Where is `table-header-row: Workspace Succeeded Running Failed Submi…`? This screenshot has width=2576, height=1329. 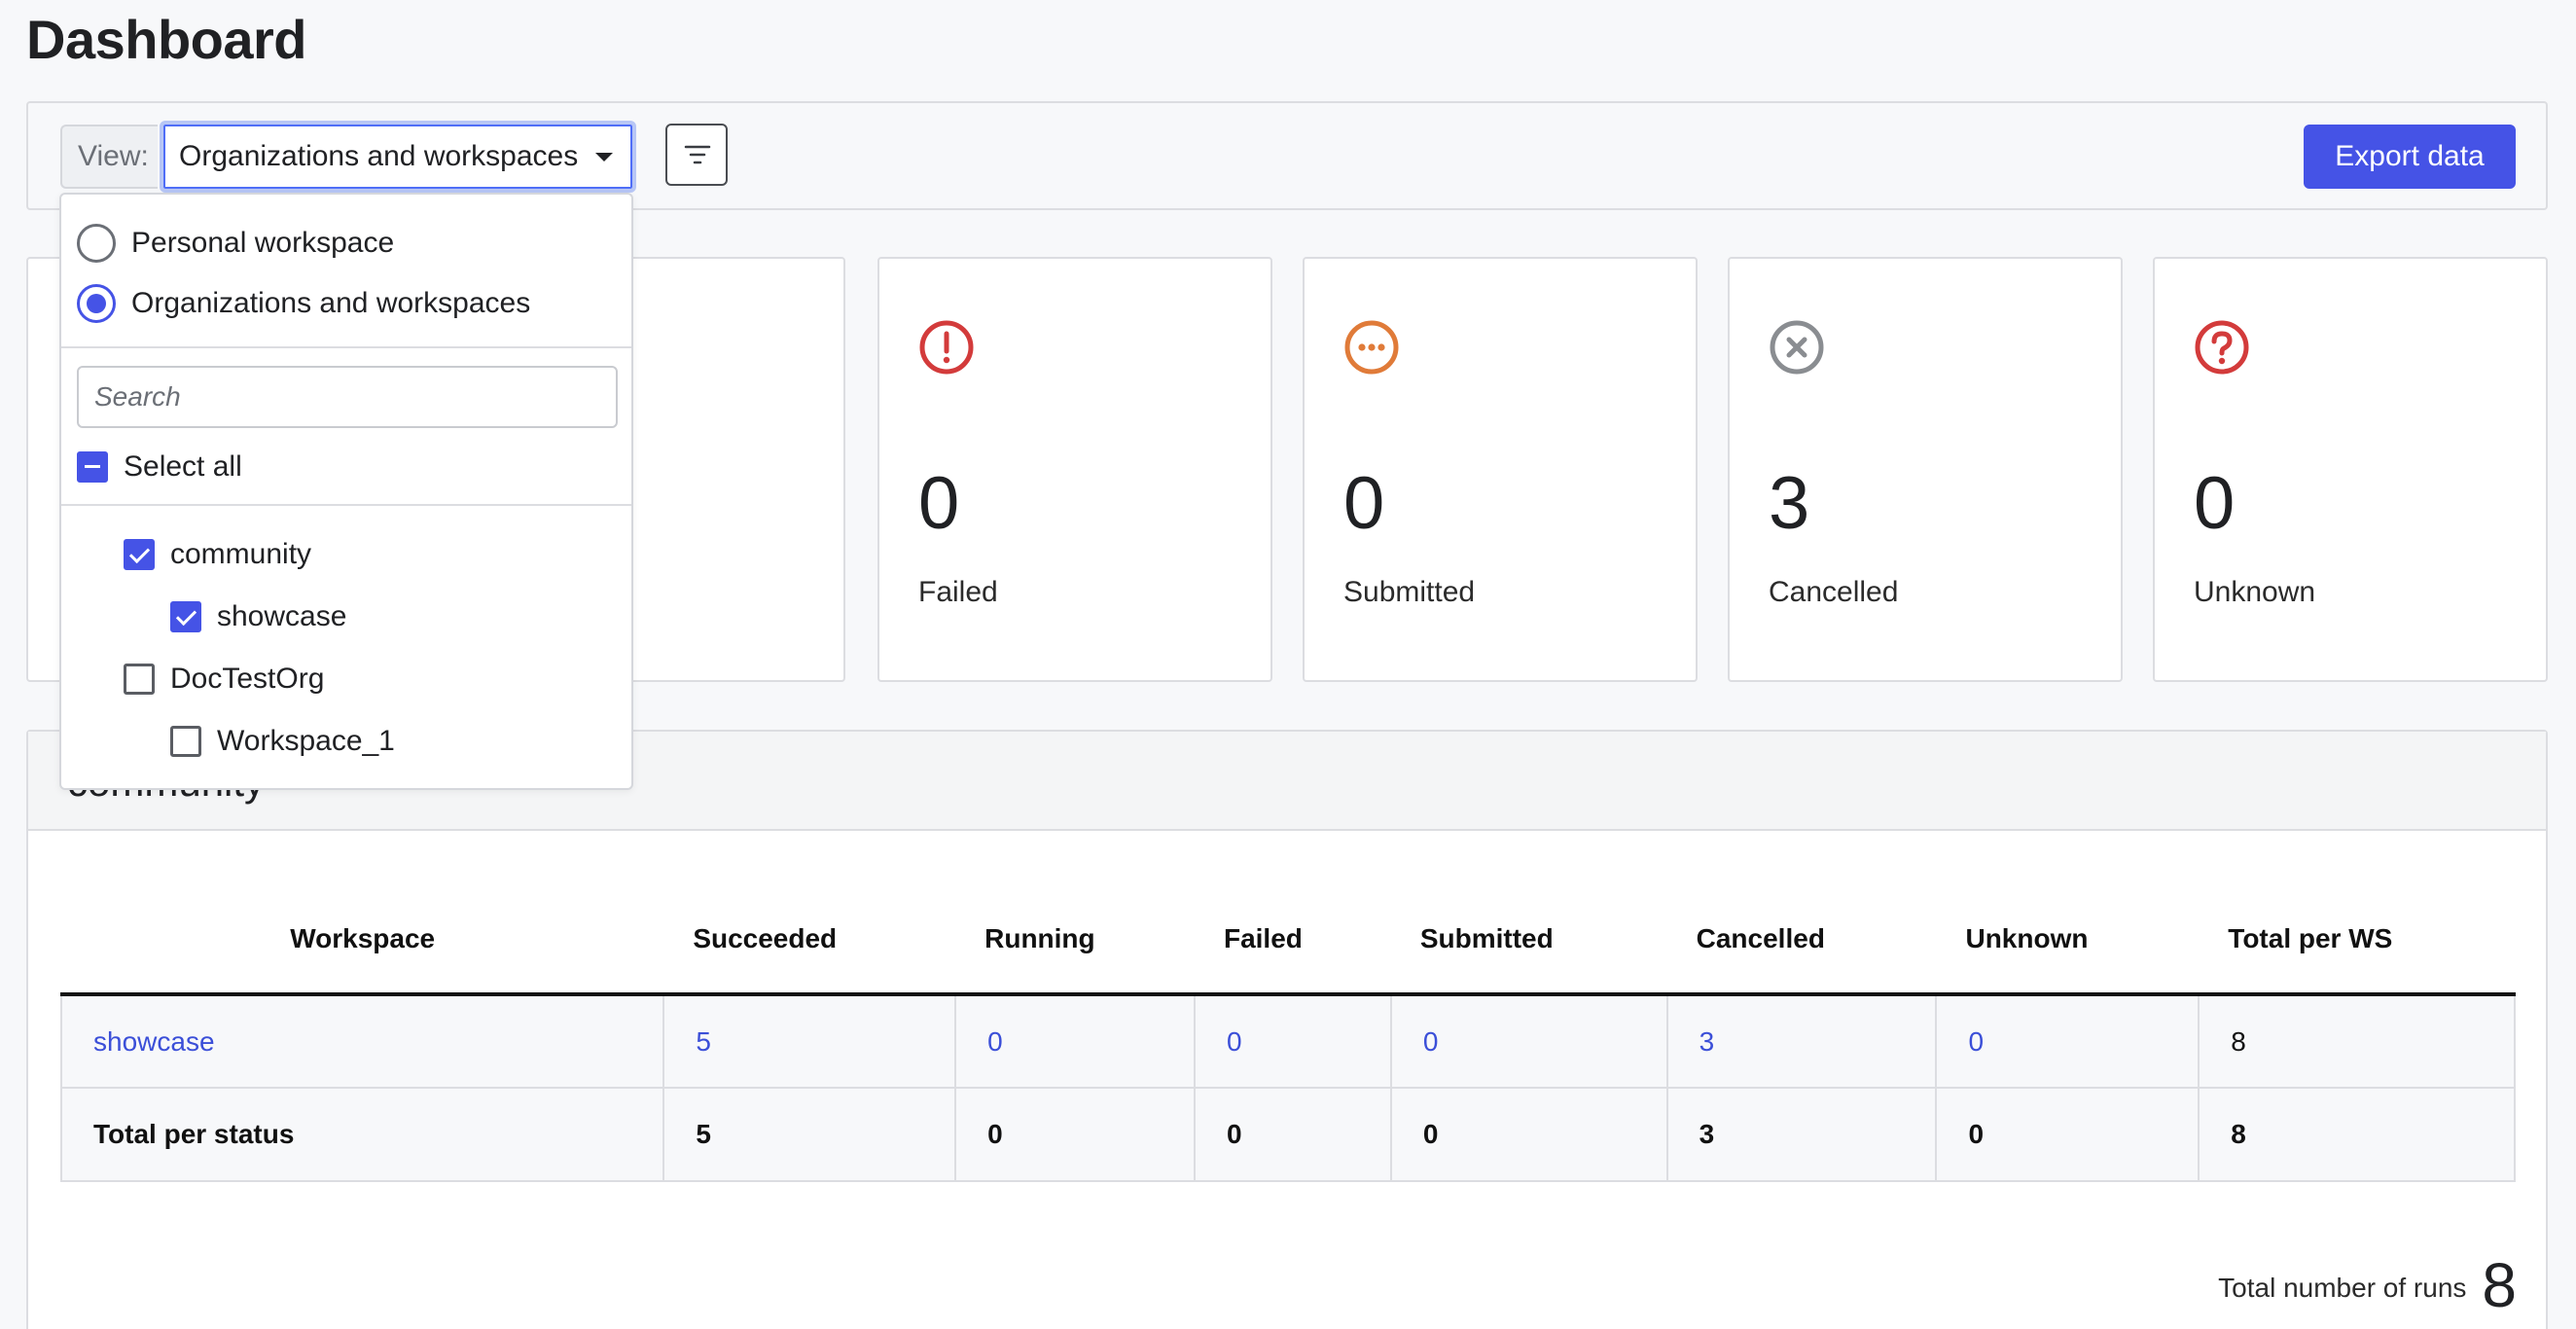 table-header-row: Workspace Succeeded Running Failed Submi… is located at coordinates (1288, 940).